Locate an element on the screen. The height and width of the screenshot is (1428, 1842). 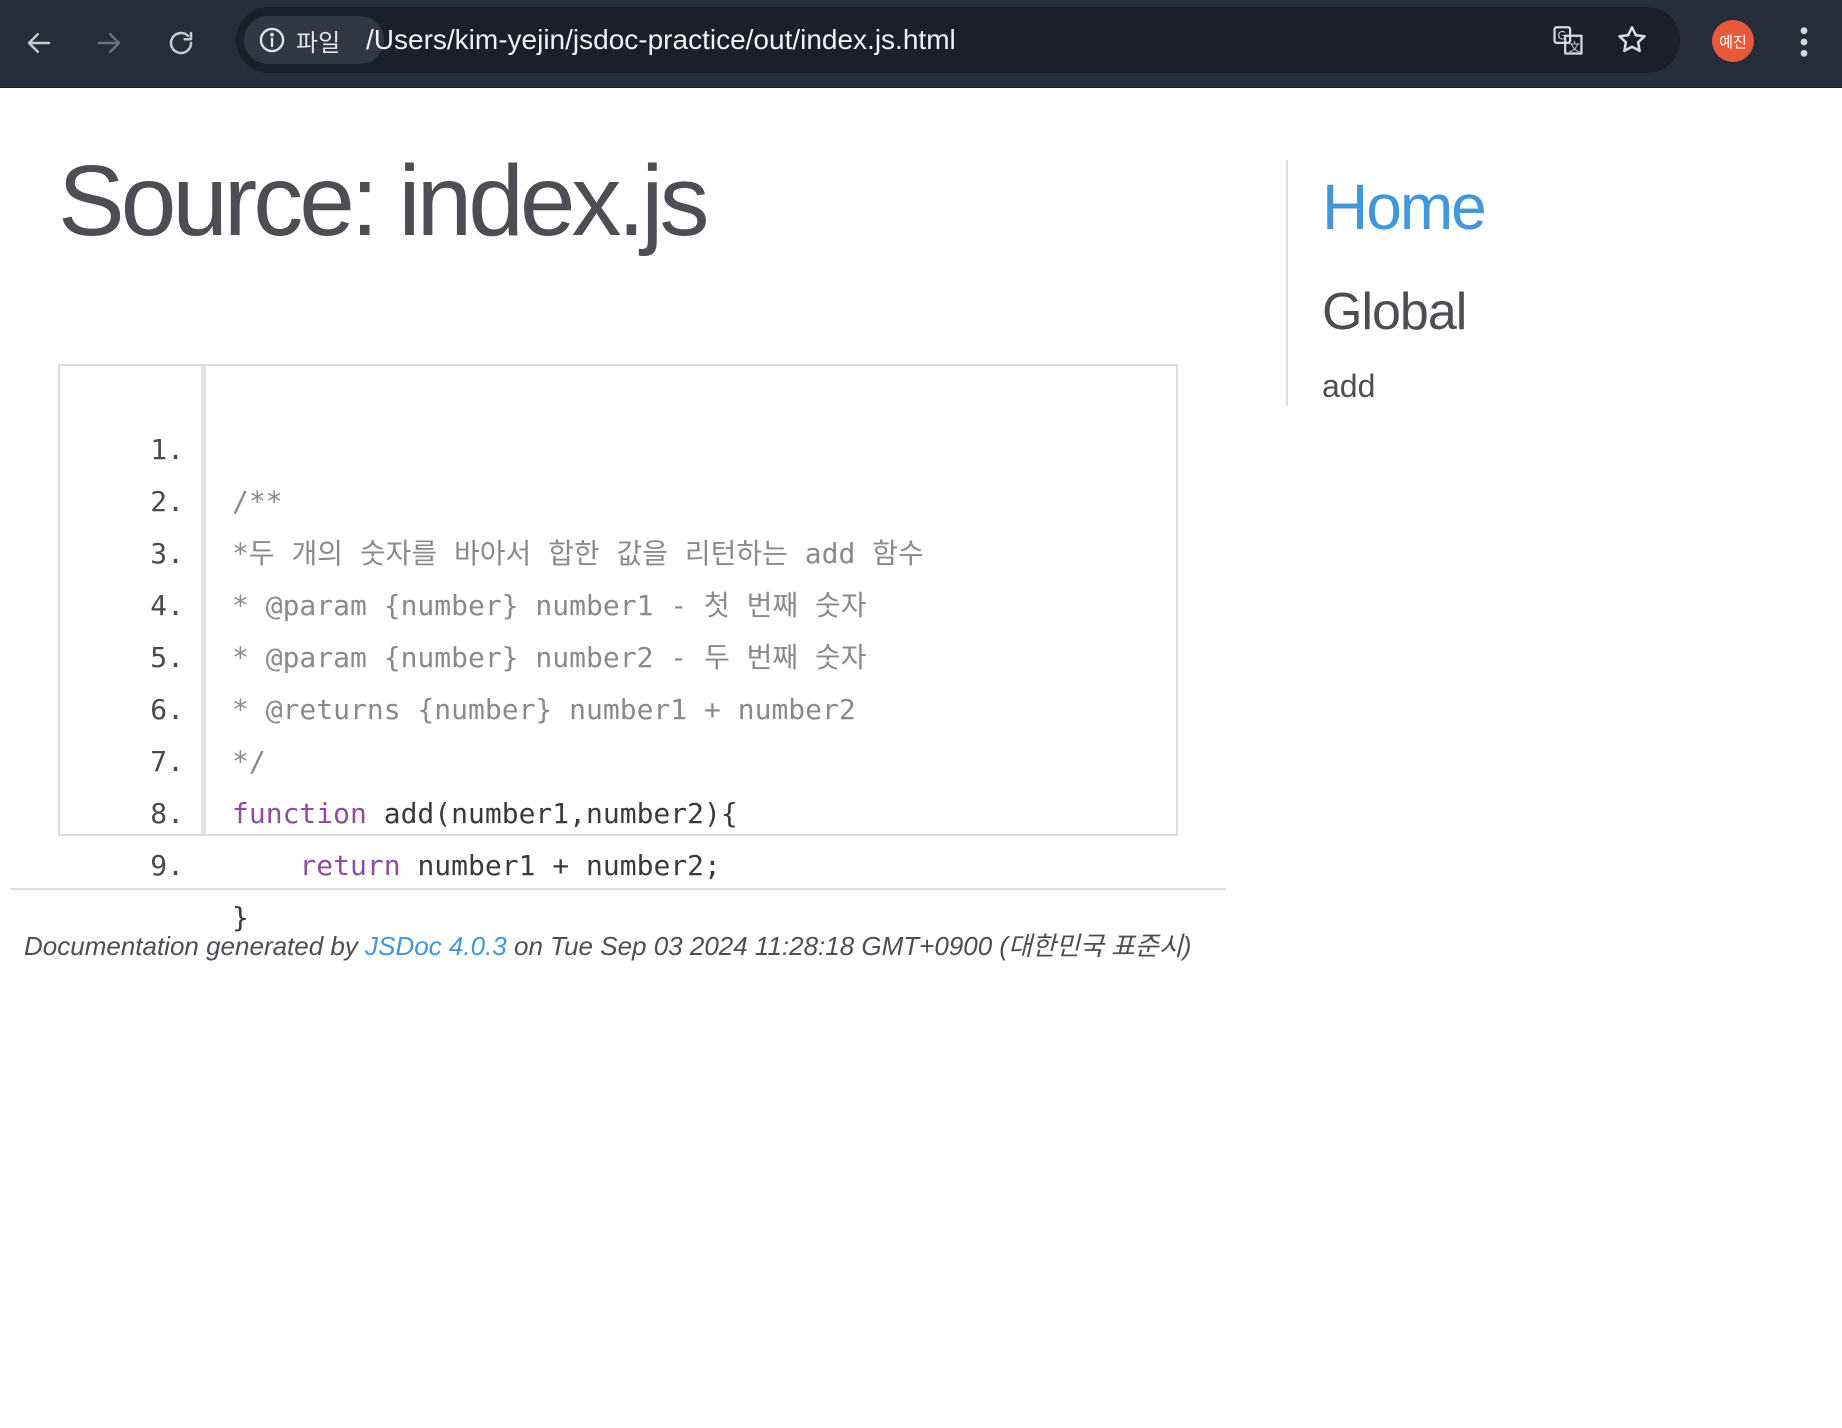
info-icon is located at coordinates (272, 40).